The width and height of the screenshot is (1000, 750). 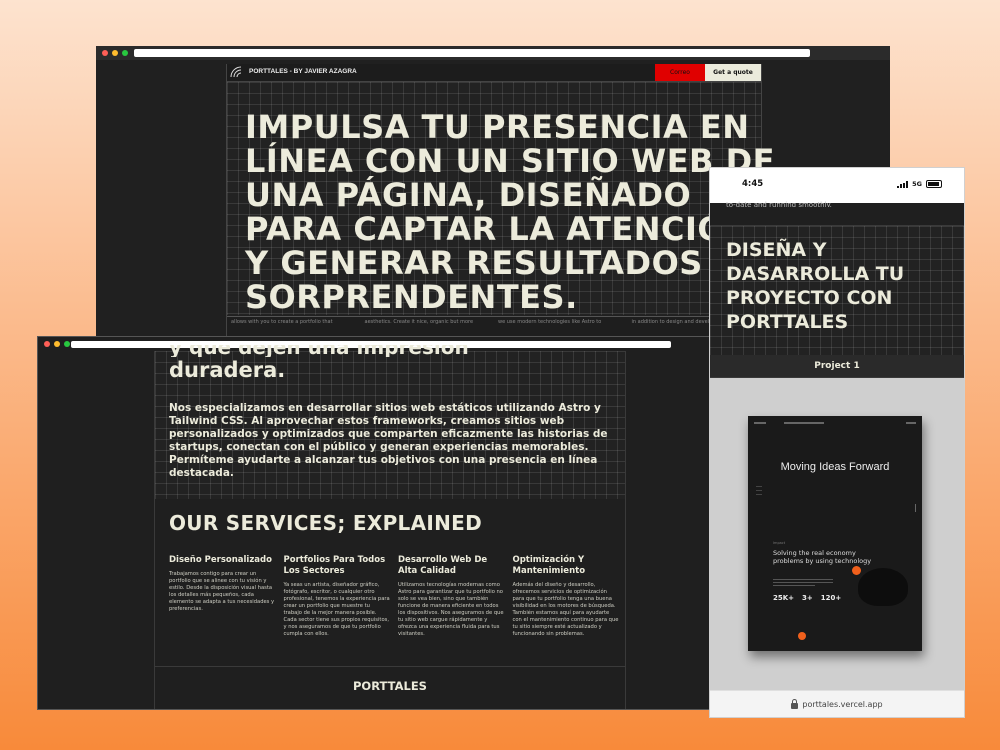 I want to click on hero-title-end: duradera., so click(x=227, y=370).